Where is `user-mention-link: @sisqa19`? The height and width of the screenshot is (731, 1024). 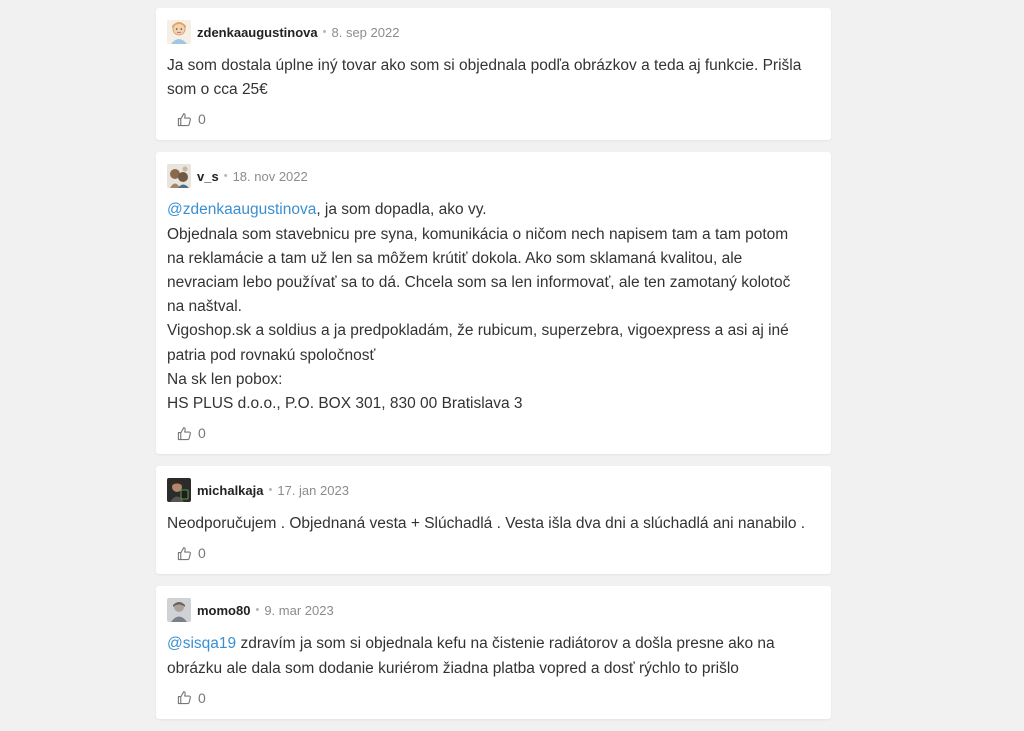 user-mention-link: @sisqa19 is located at coordinates (201, 643).